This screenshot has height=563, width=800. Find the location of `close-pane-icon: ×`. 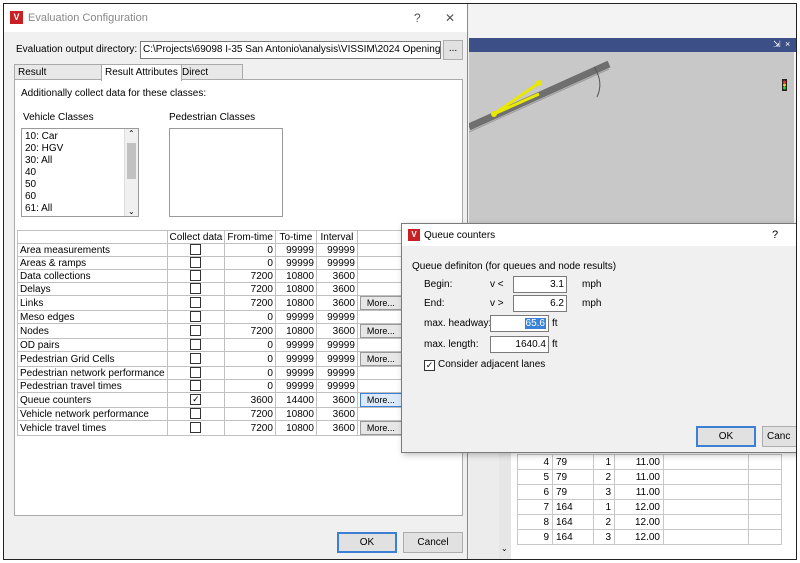

close-pane-icon: × is located at coordinates (787, 44).